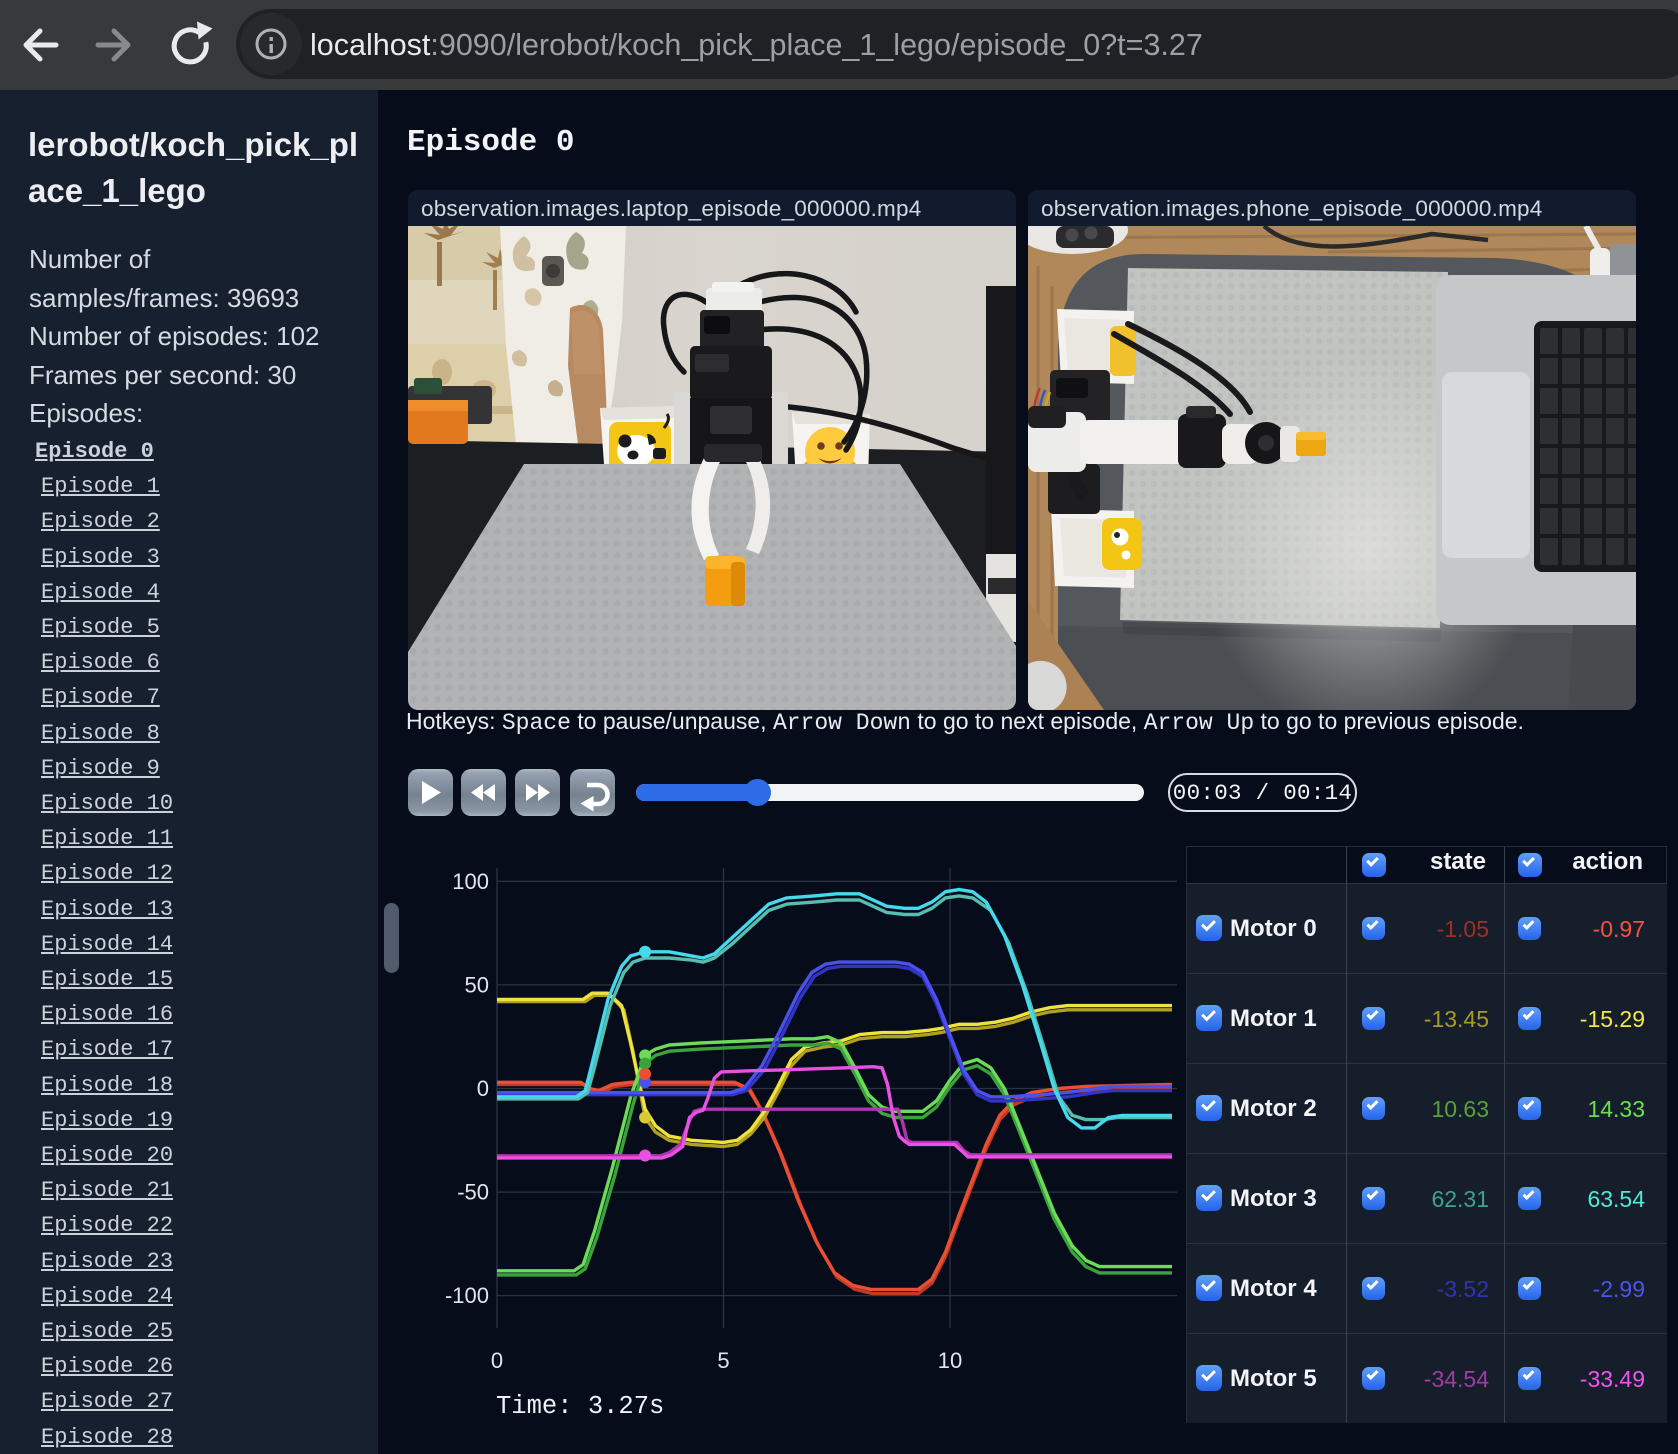 The image size is (1678, 1454). What do you see at coordinates (477, 985) in the screenshot?
I see `svg-text: 50` at bounding box center [477, 985].